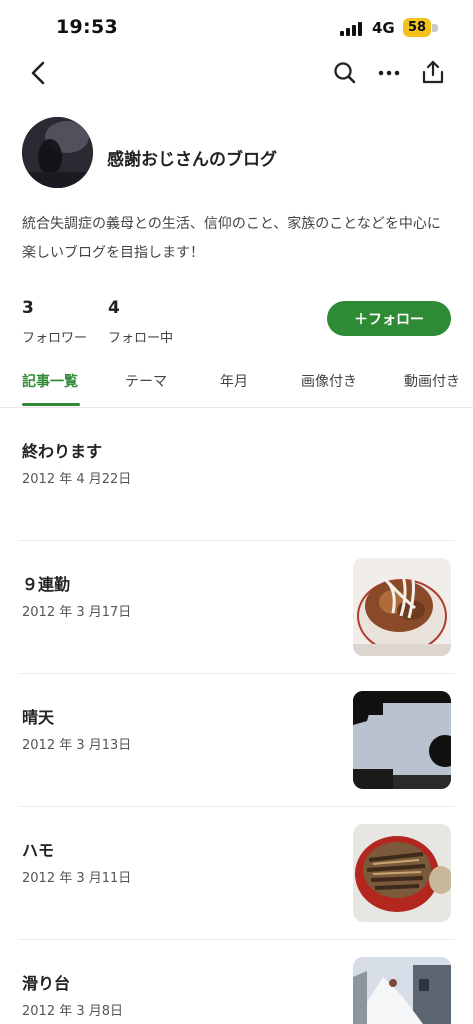  What do you see at coordinates (39, 73) in the screenshot?
I see `chevron-left-icon` at bounding box center [39, 73].